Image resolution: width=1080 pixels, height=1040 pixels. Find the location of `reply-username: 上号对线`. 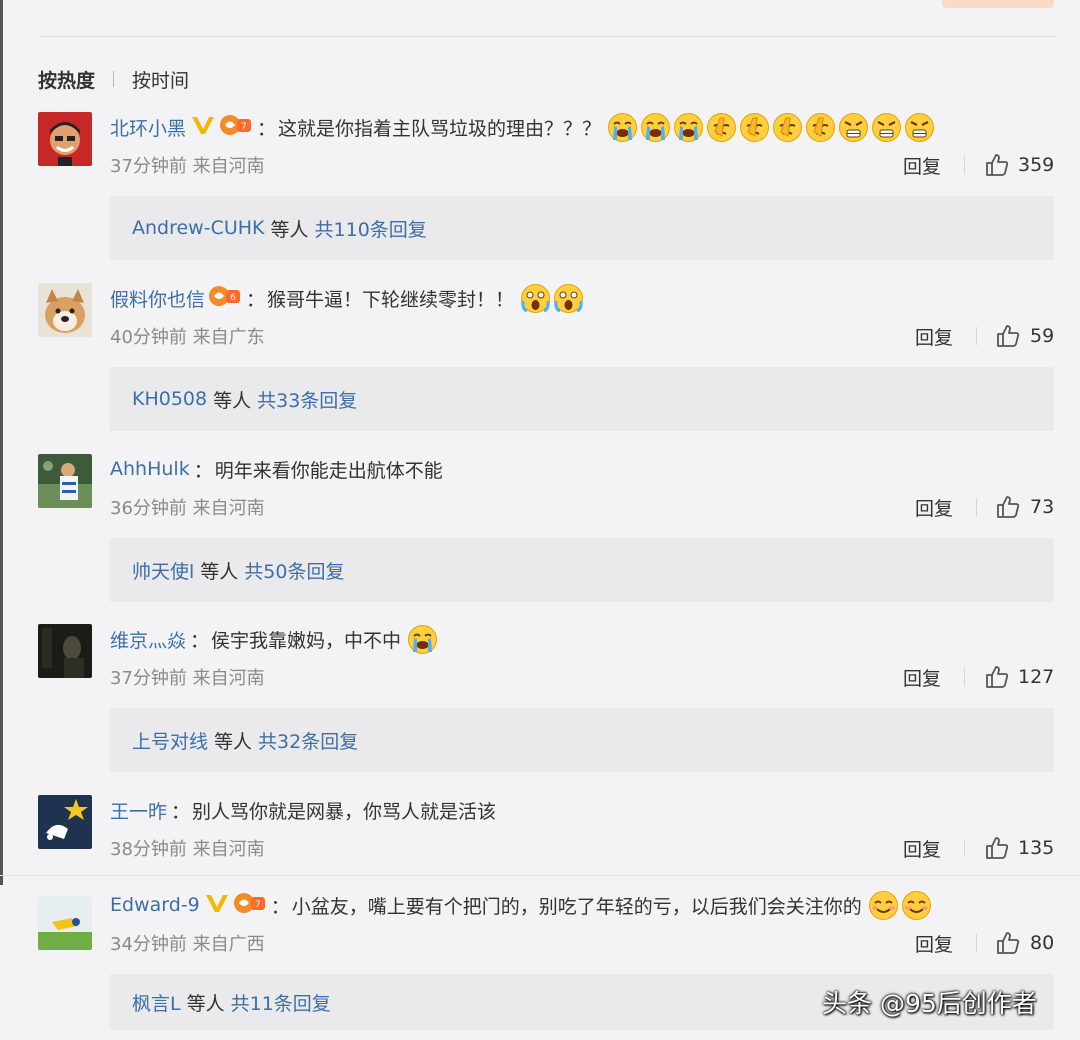

reply-username: 上号对线 is located at coordinates (170, 740).